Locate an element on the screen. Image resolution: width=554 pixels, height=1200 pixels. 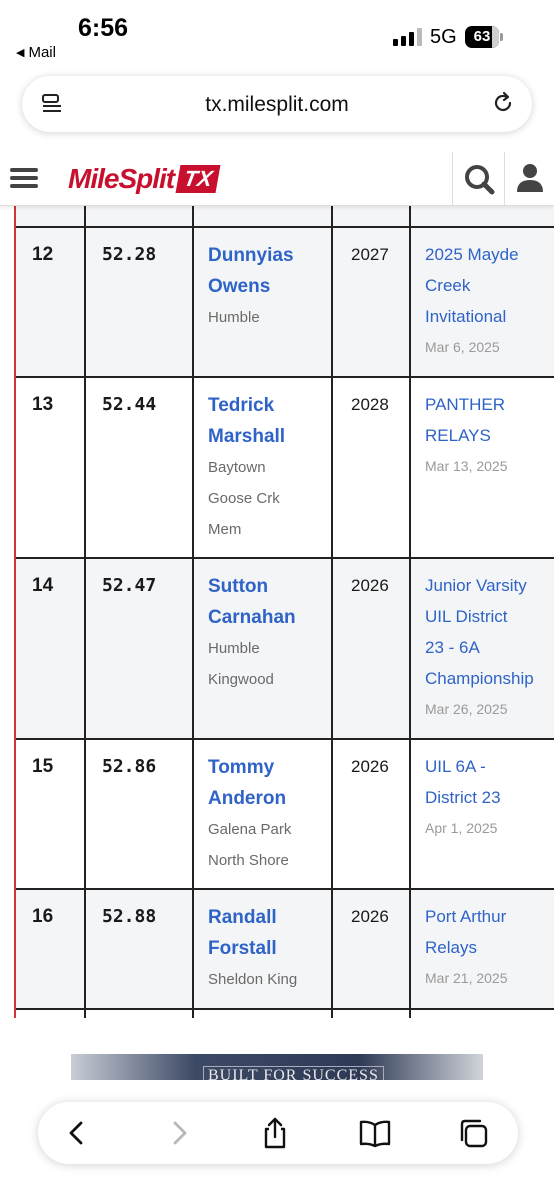
logo-region: TX is located at coordinates (198, 179).